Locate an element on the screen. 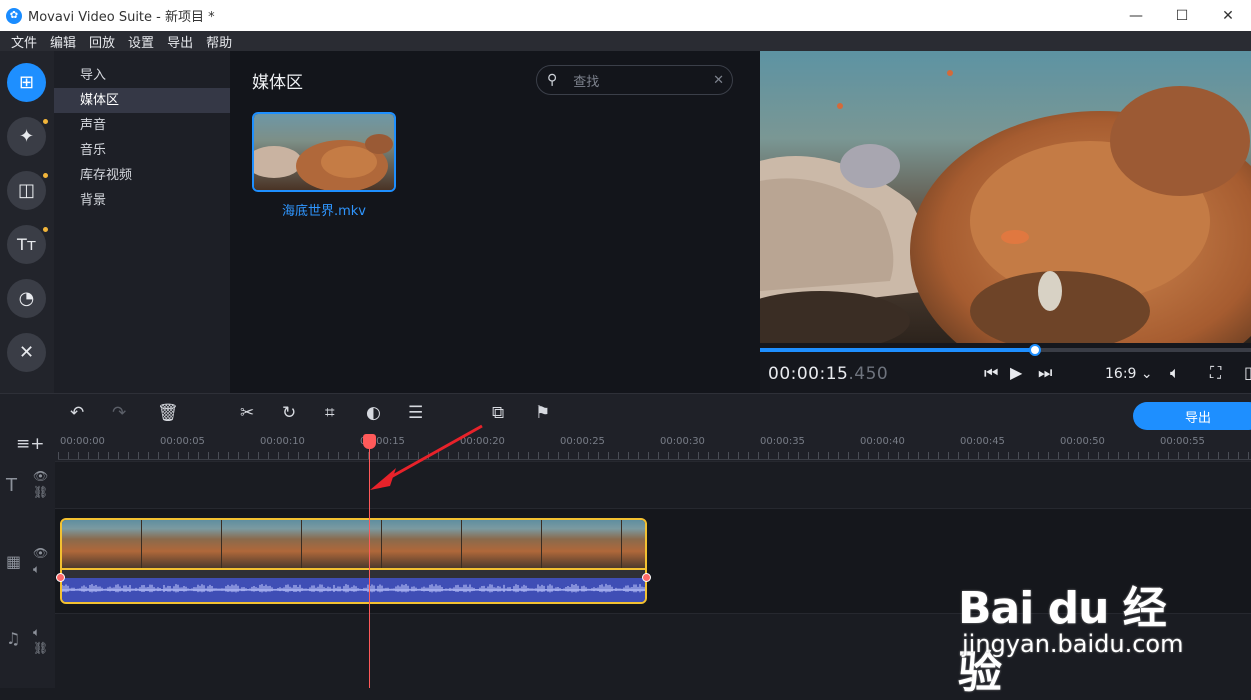  delete-icon: 🗑︎ is located at coordinates (168, 413).